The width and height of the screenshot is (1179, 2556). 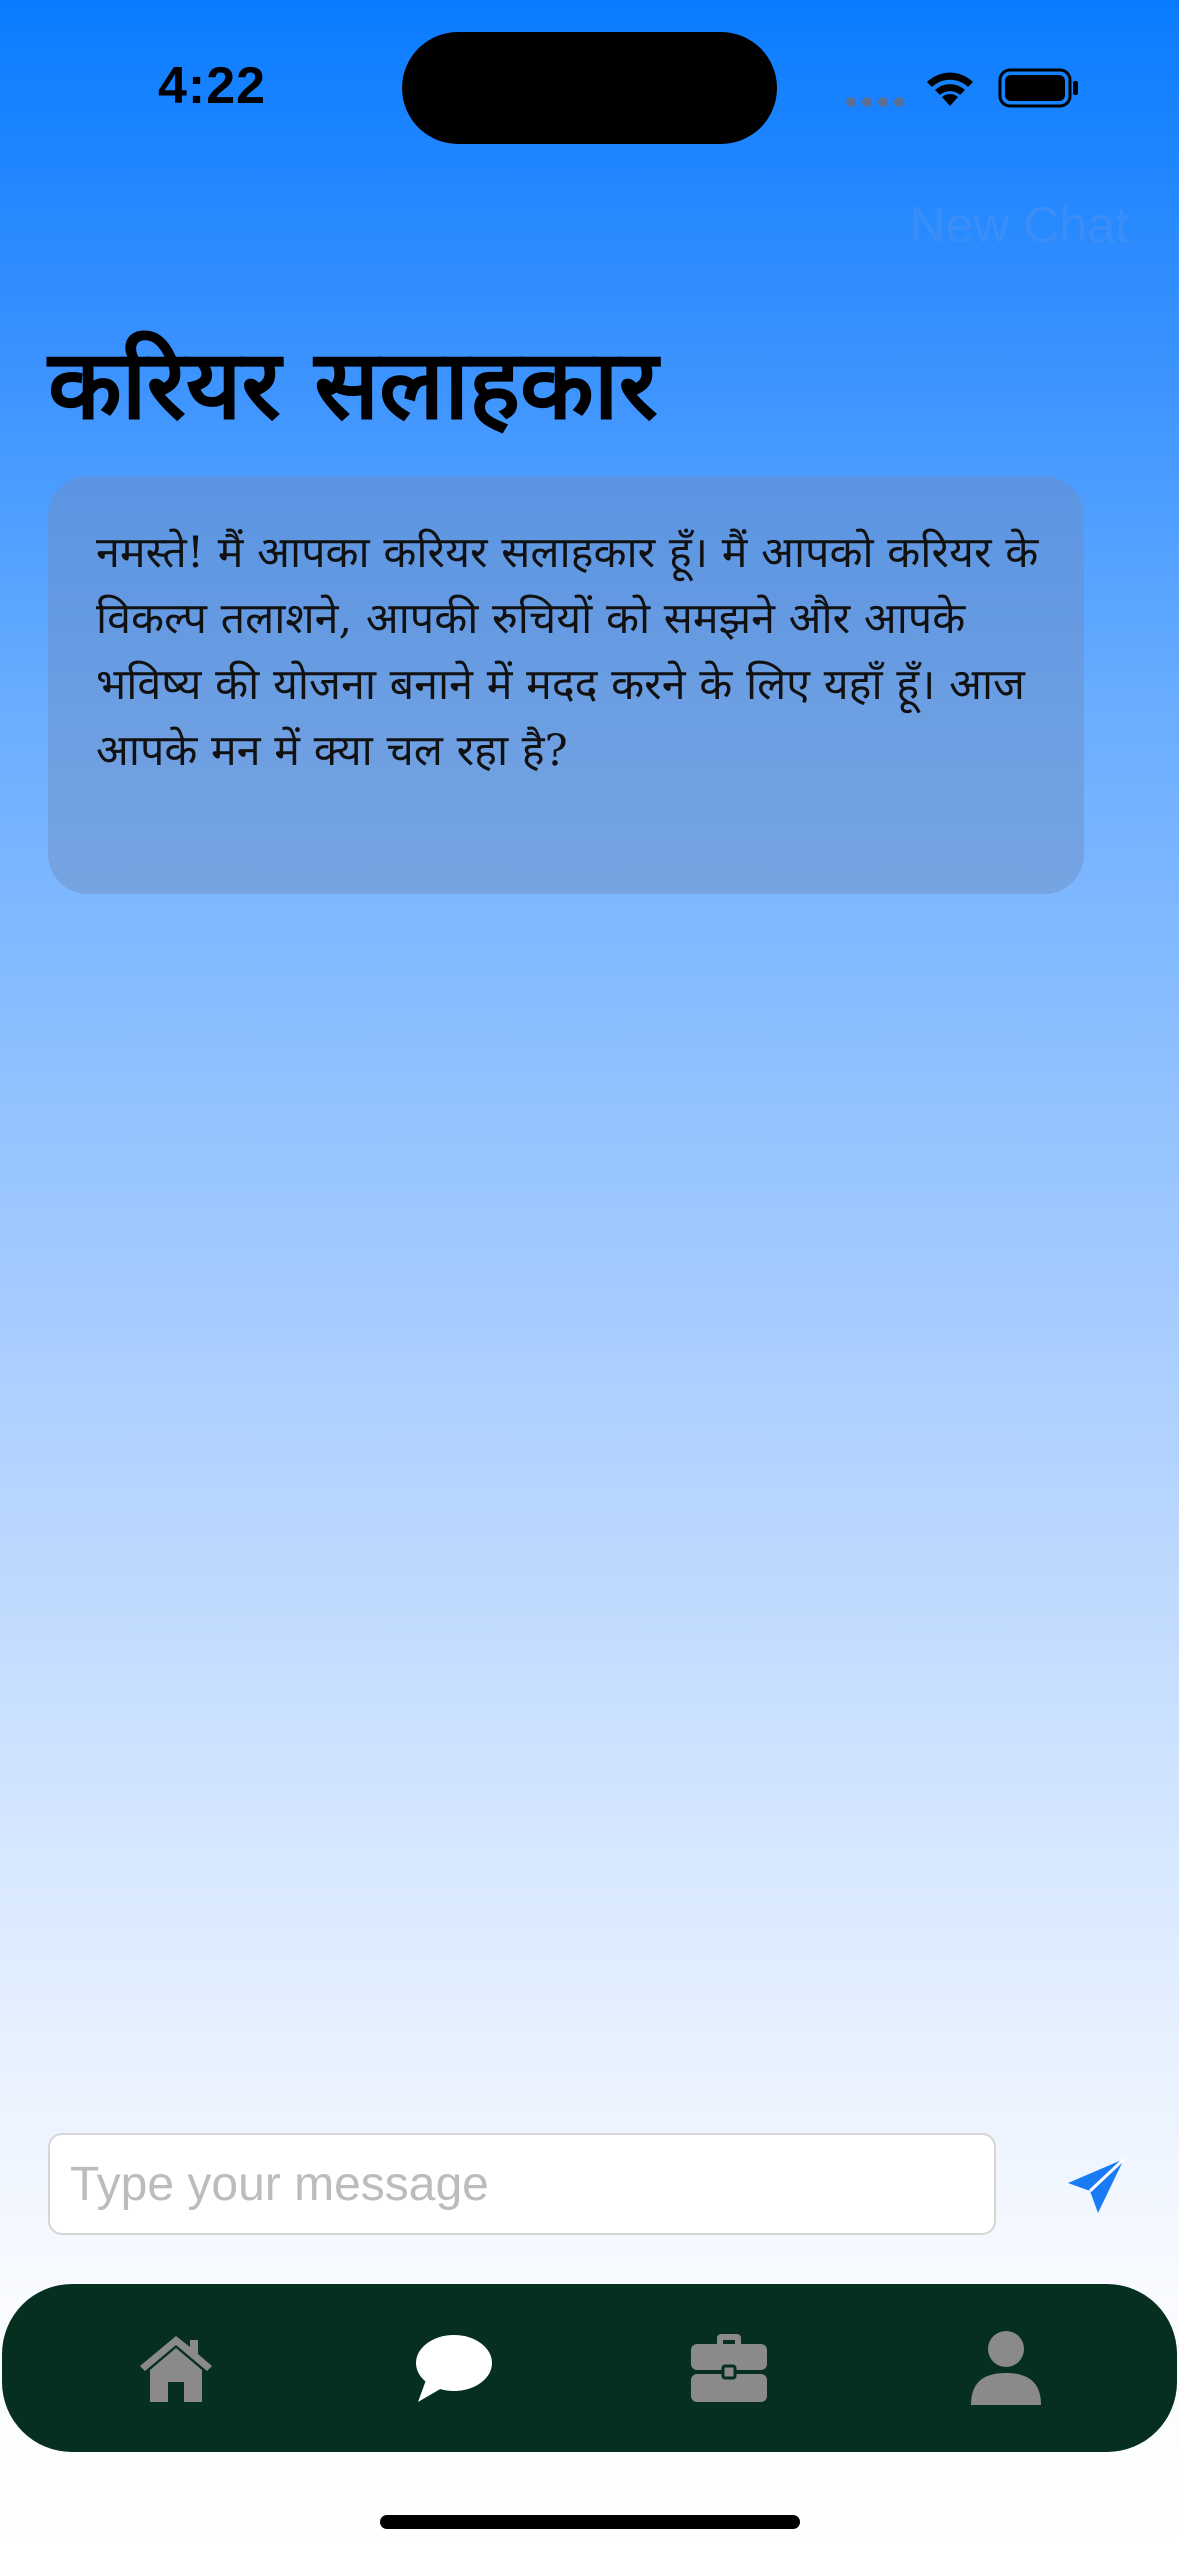 I want to click on send-button, so click(x=1096, y=2187).